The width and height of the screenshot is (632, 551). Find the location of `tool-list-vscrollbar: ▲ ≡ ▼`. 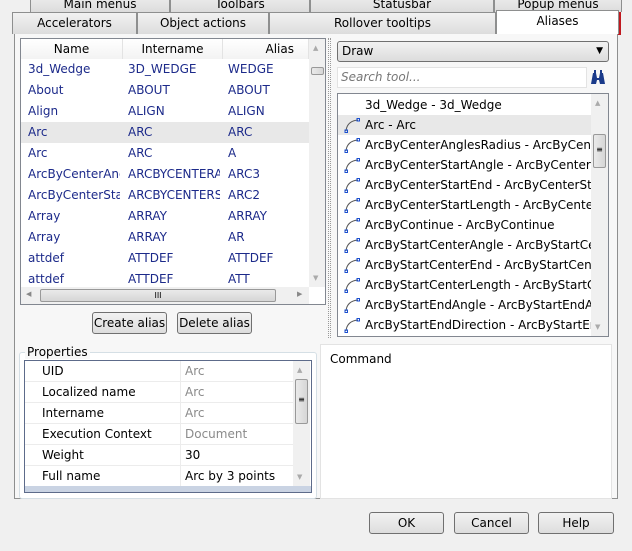

tool-list-vscrollbar: ▲ ≡ ▼ is located at coordinates (599, 215).